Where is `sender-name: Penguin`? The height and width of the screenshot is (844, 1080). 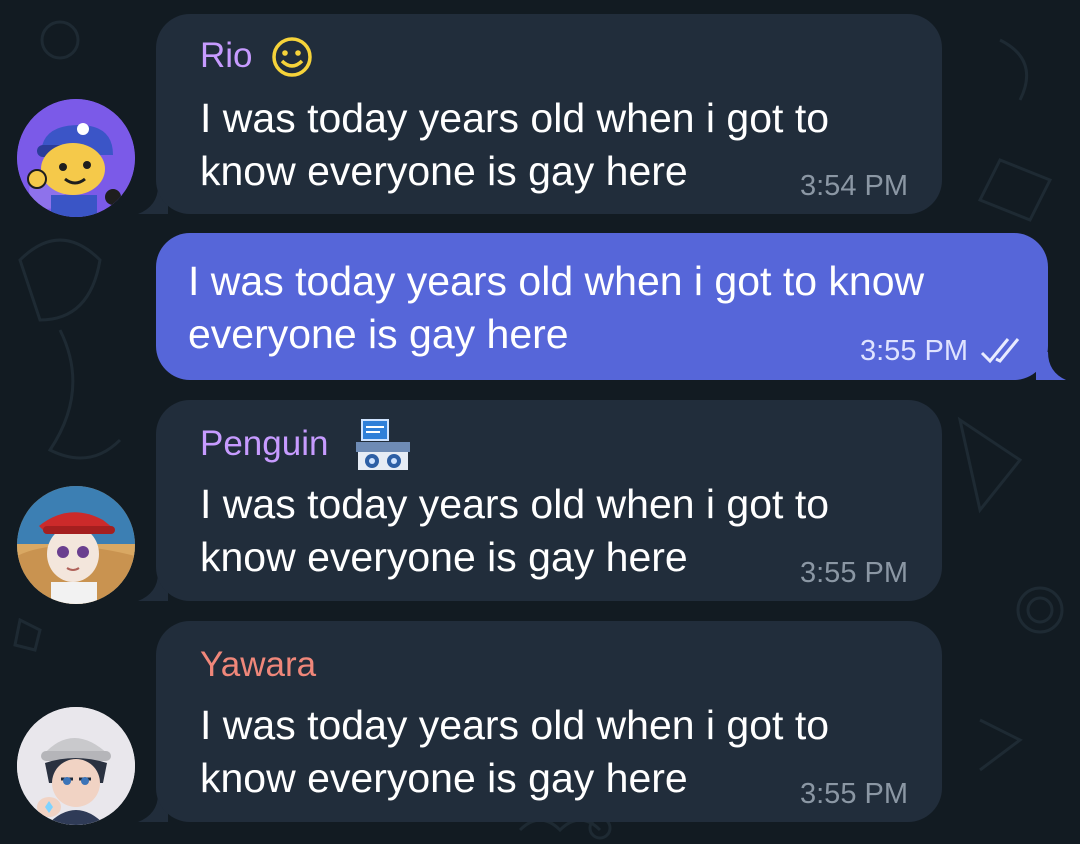 sender-name: Penguin is located at coordinates (264, 444).